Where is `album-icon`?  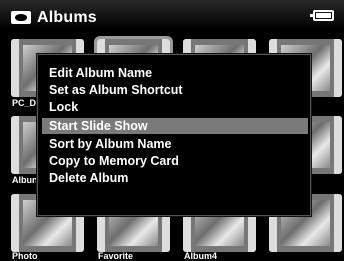
album-icon is located at coordinates (21, 17).